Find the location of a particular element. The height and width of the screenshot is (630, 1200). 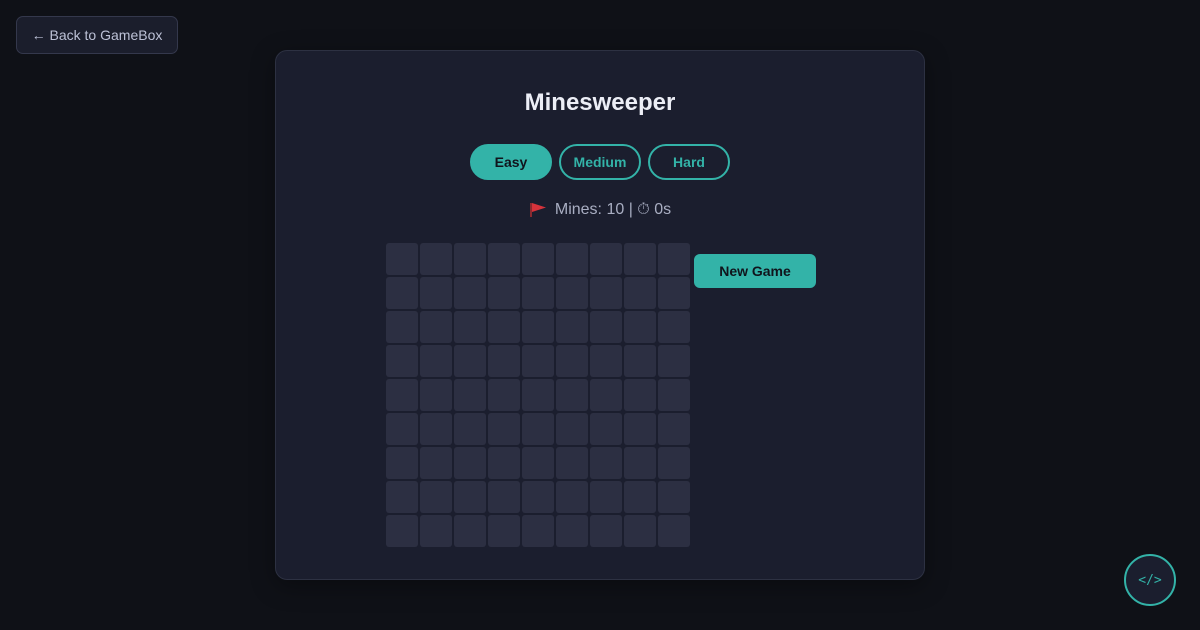

difficulty-easy-button: Easy is located at coordinates (511, 162).